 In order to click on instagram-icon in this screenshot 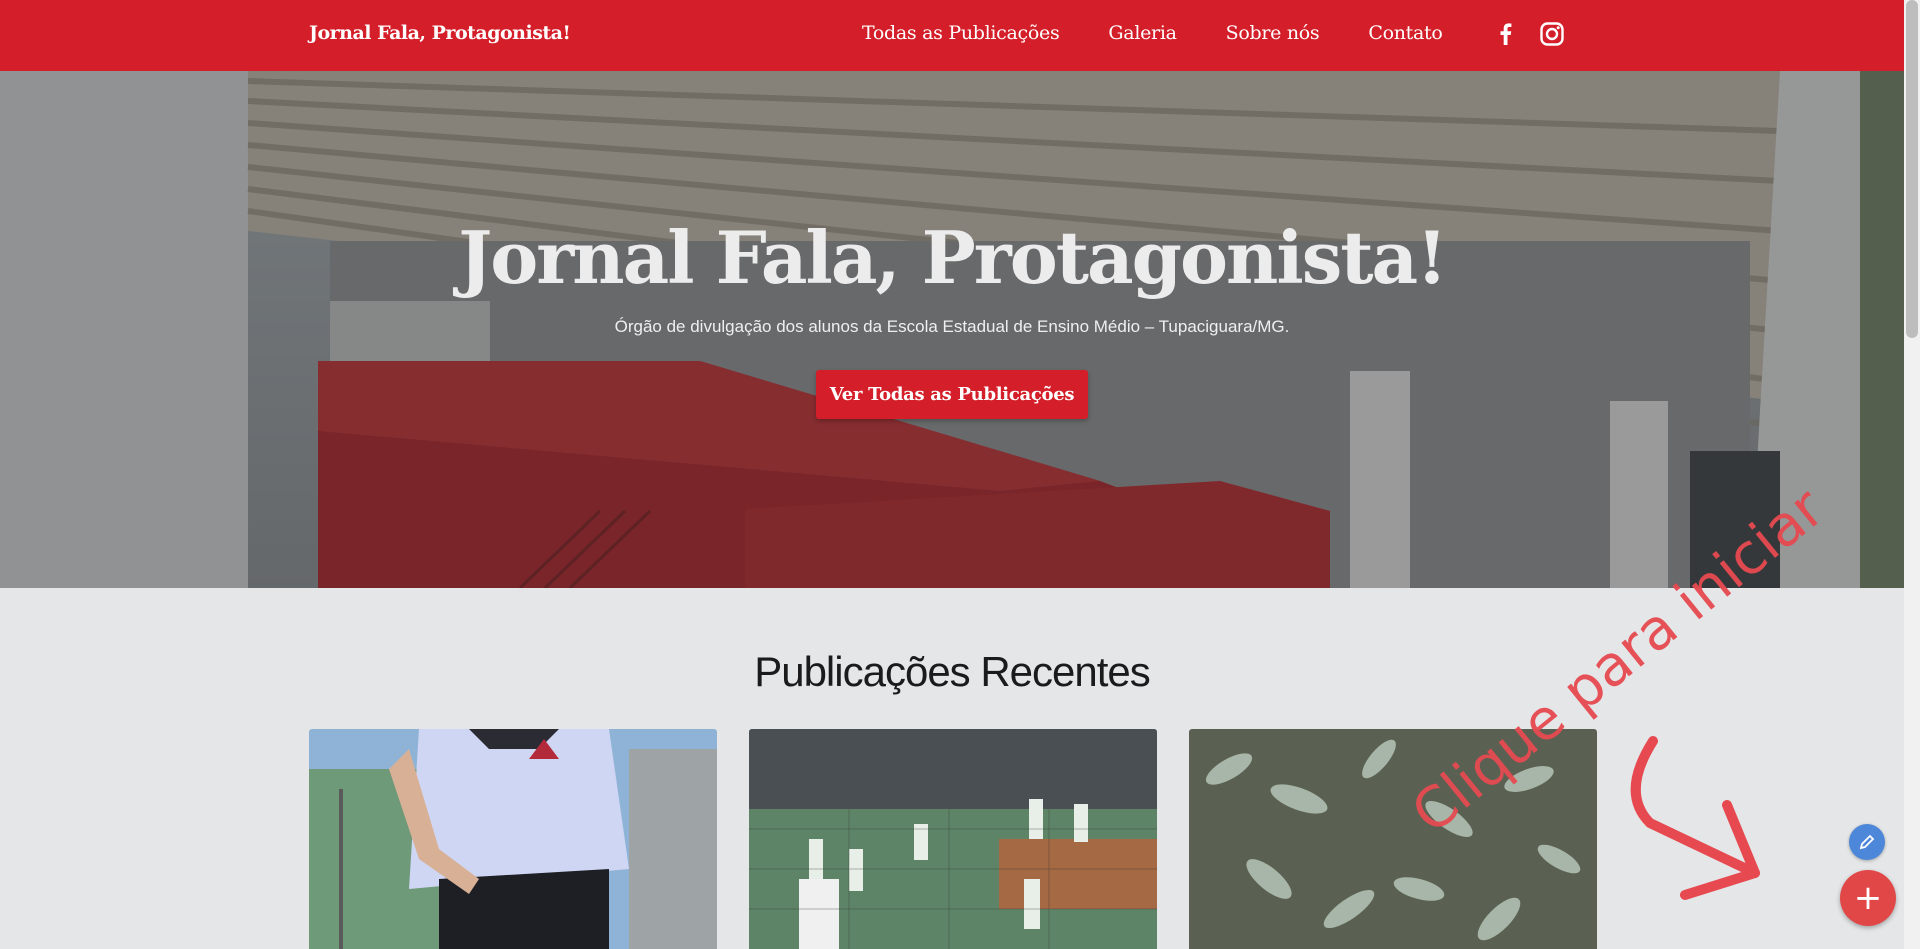, I will do `click(1552, 34)`.